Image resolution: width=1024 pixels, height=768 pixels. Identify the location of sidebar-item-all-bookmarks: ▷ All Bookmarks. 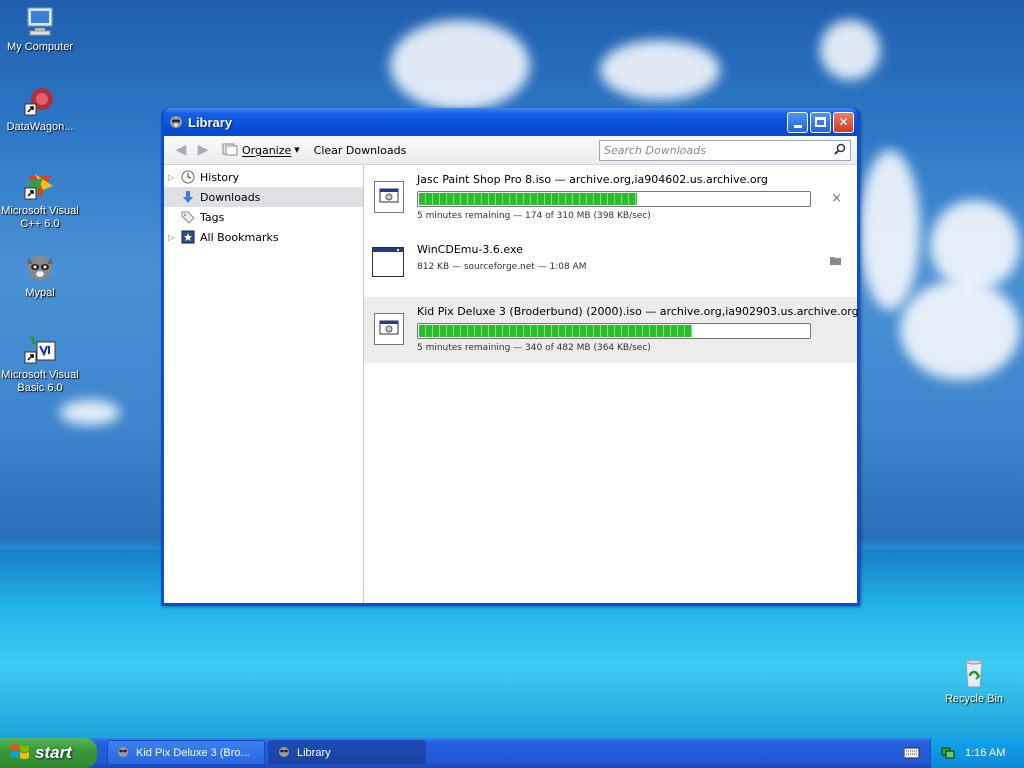
(263, 237).